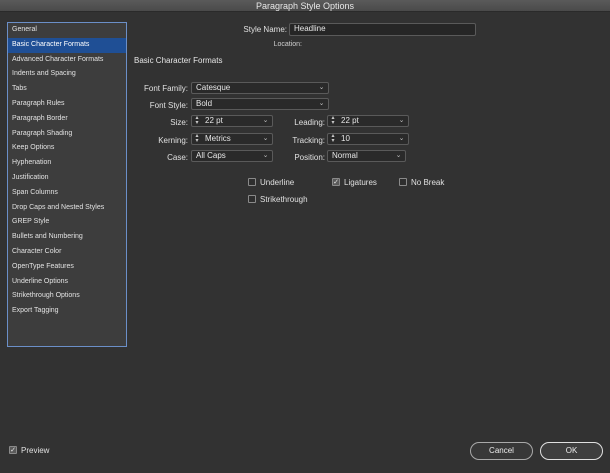 The width and height of the screenshot is (610, 473). I want to click on no-break-label: No Break, so click(428, 182).